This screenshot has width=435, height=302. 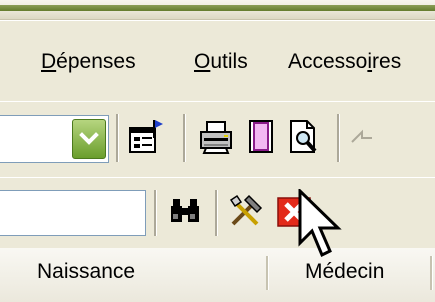 I want to click on tools-button, so click(x=245, y=213).